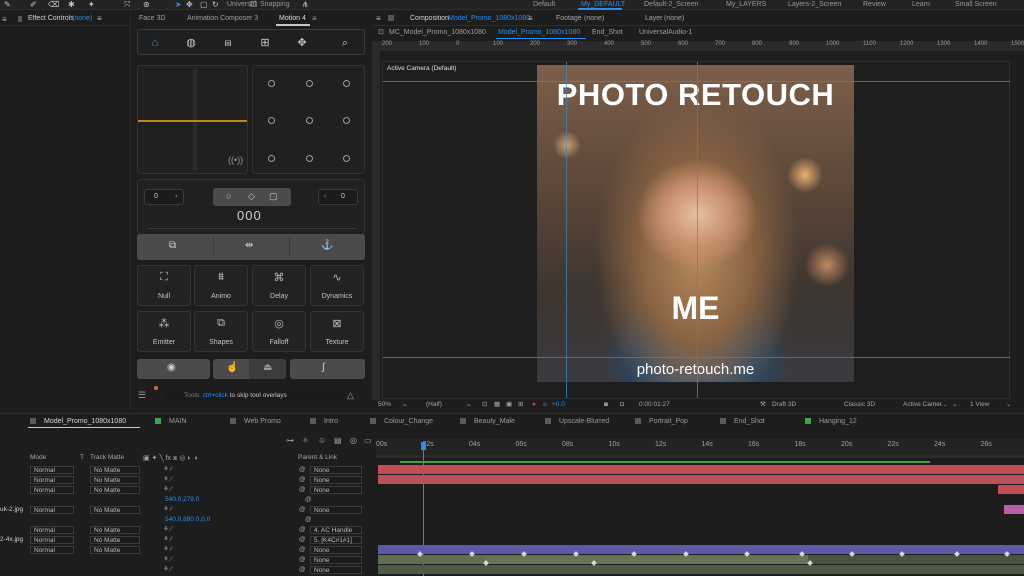  What do you see at coordinates (228, 43) in the screenshot?
I see `arc-icon: ⩎` at bounding box center [228, 43].